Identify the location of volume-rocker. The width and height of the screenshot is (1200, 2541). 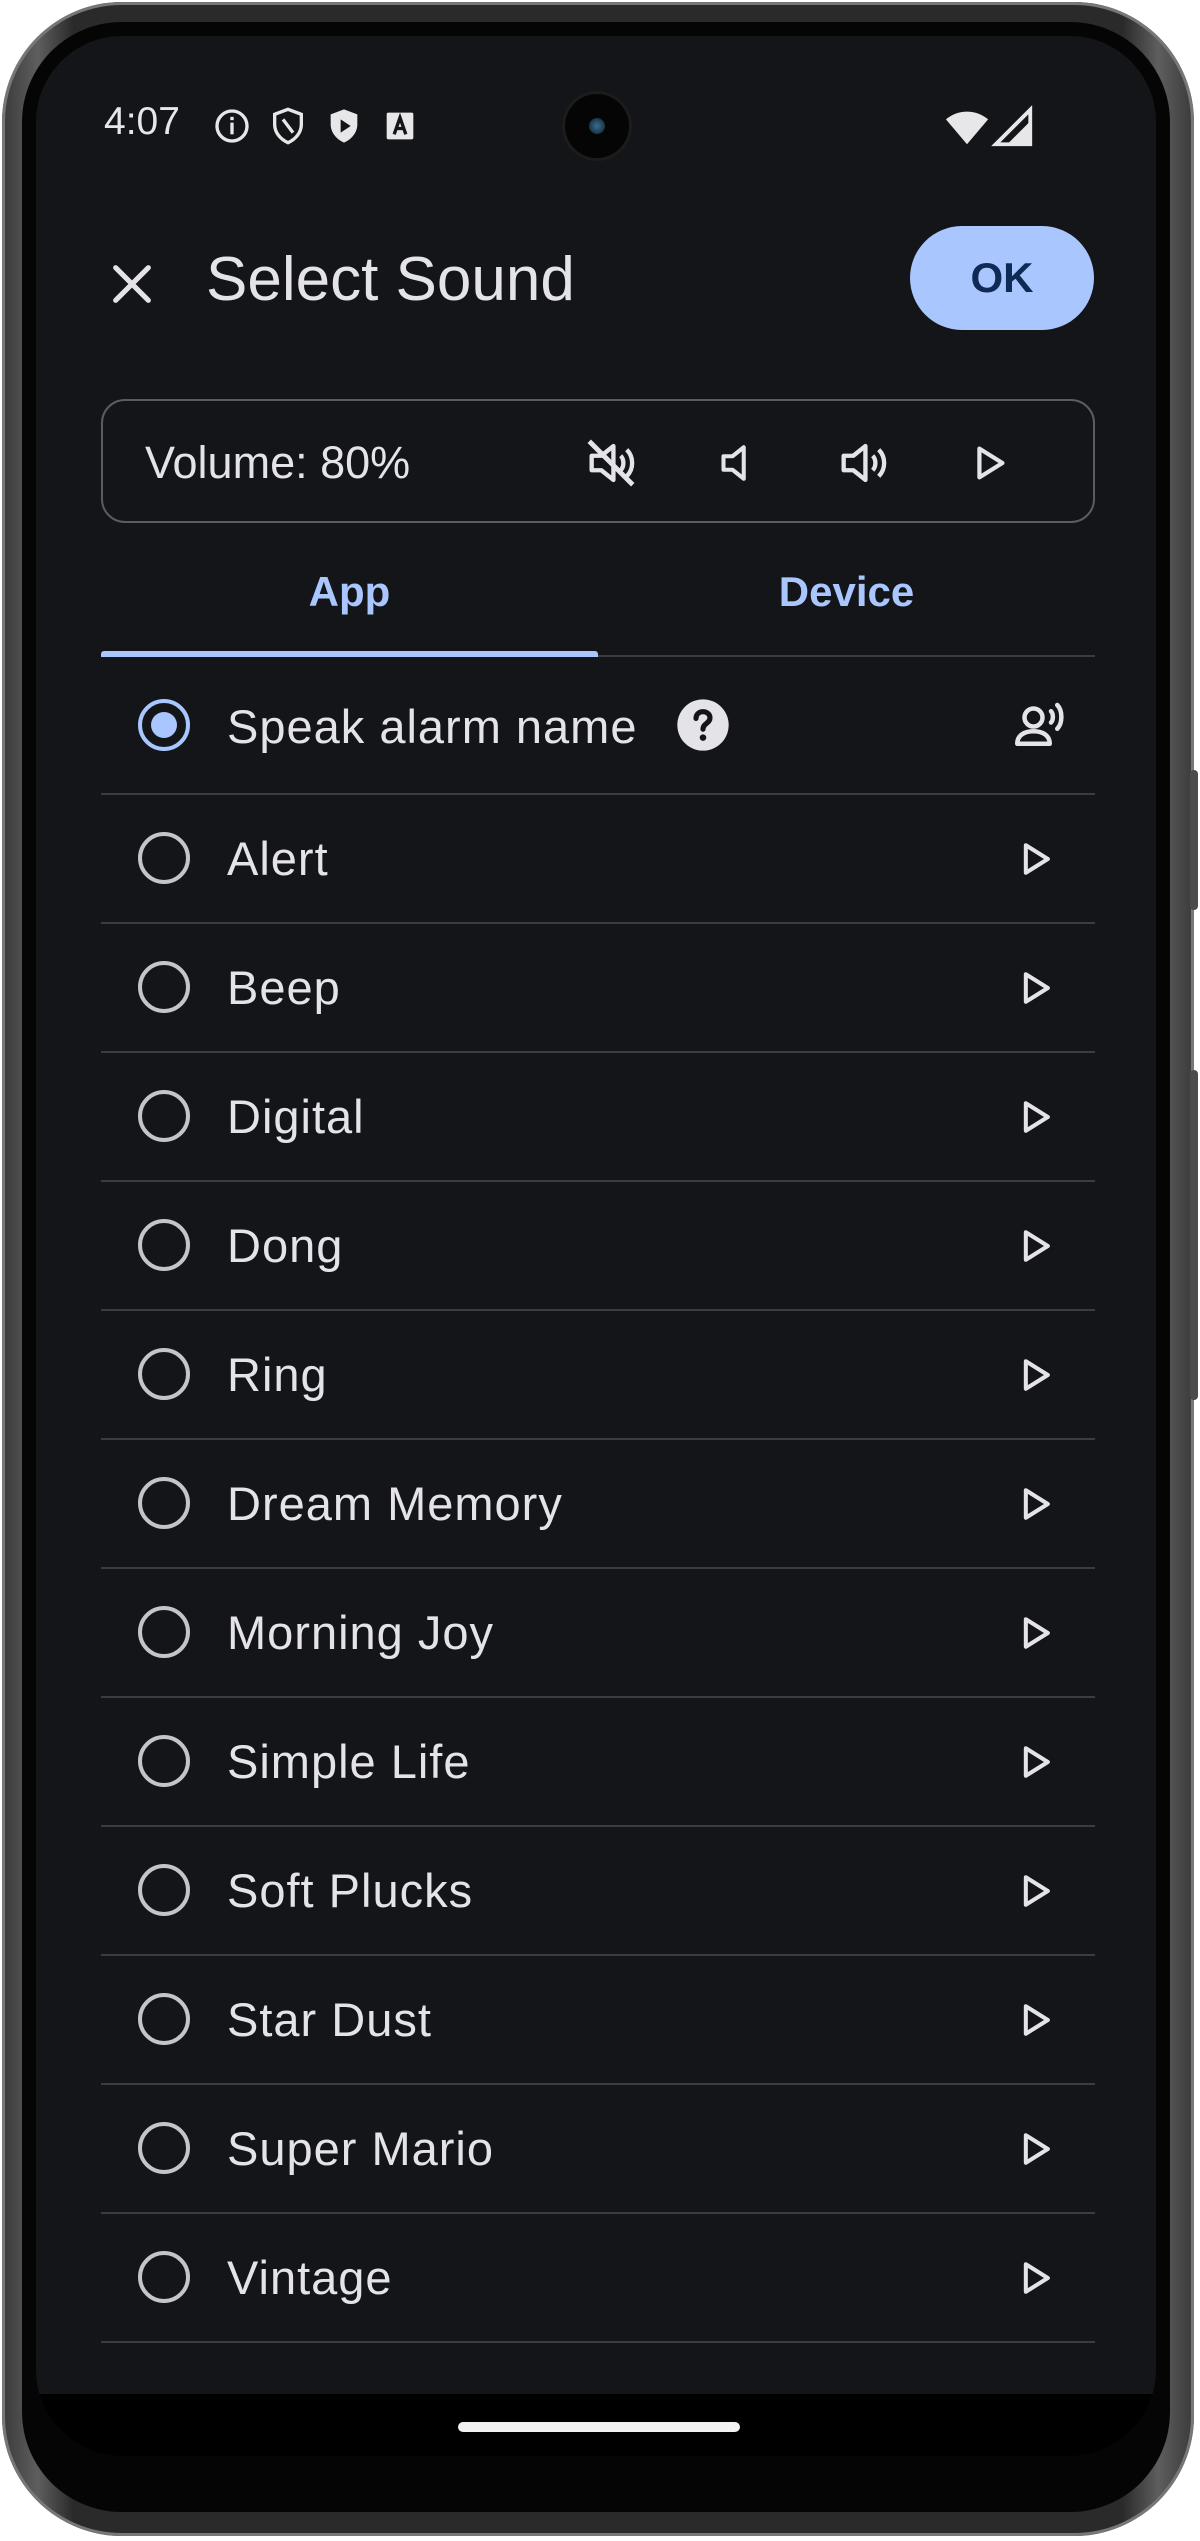
(1194, 1235).